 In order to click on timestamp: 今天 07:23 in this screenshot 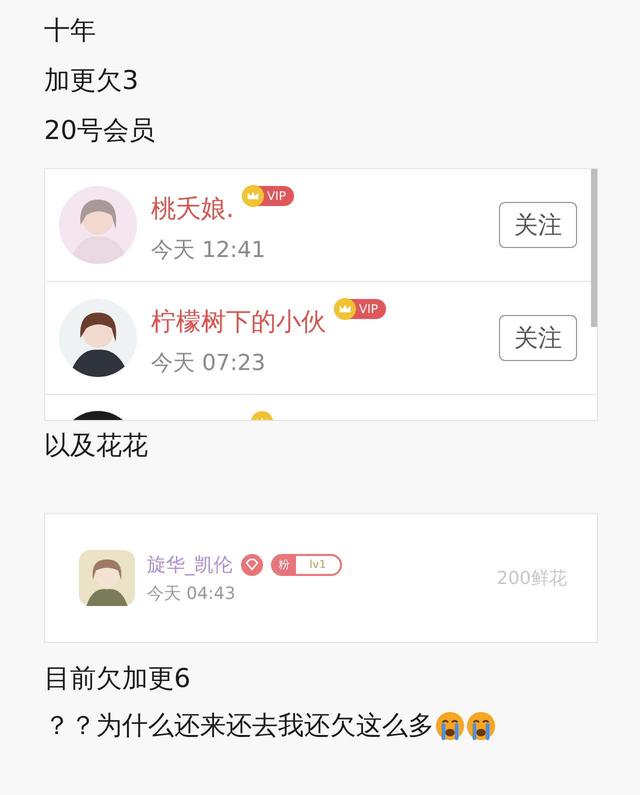, I will do `click(208, 364)`.